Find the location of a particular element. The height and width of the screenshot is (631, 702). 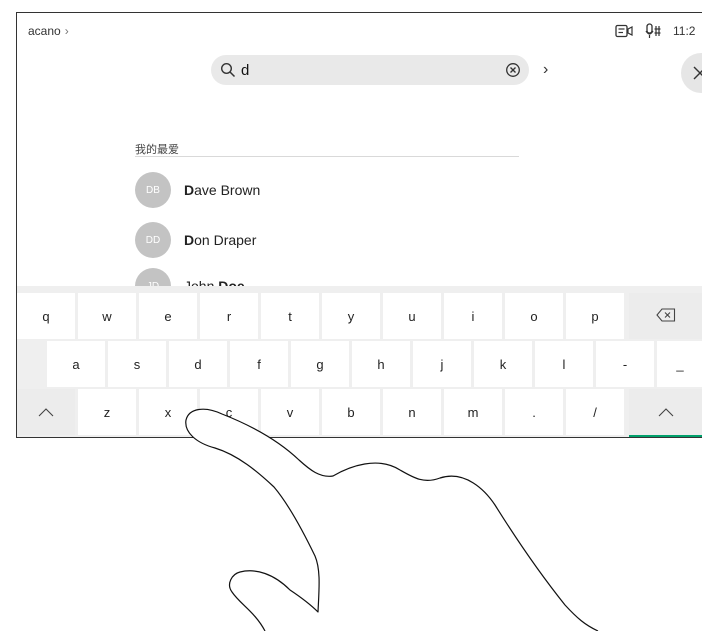

key-x: x is located at coordinates (168, 412).